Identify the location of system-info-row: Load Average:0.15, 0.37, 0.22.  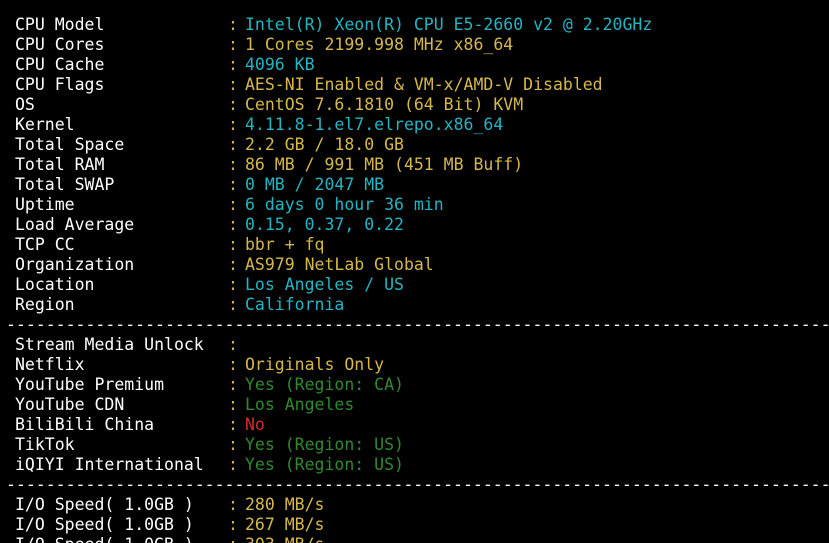
(414, 225).